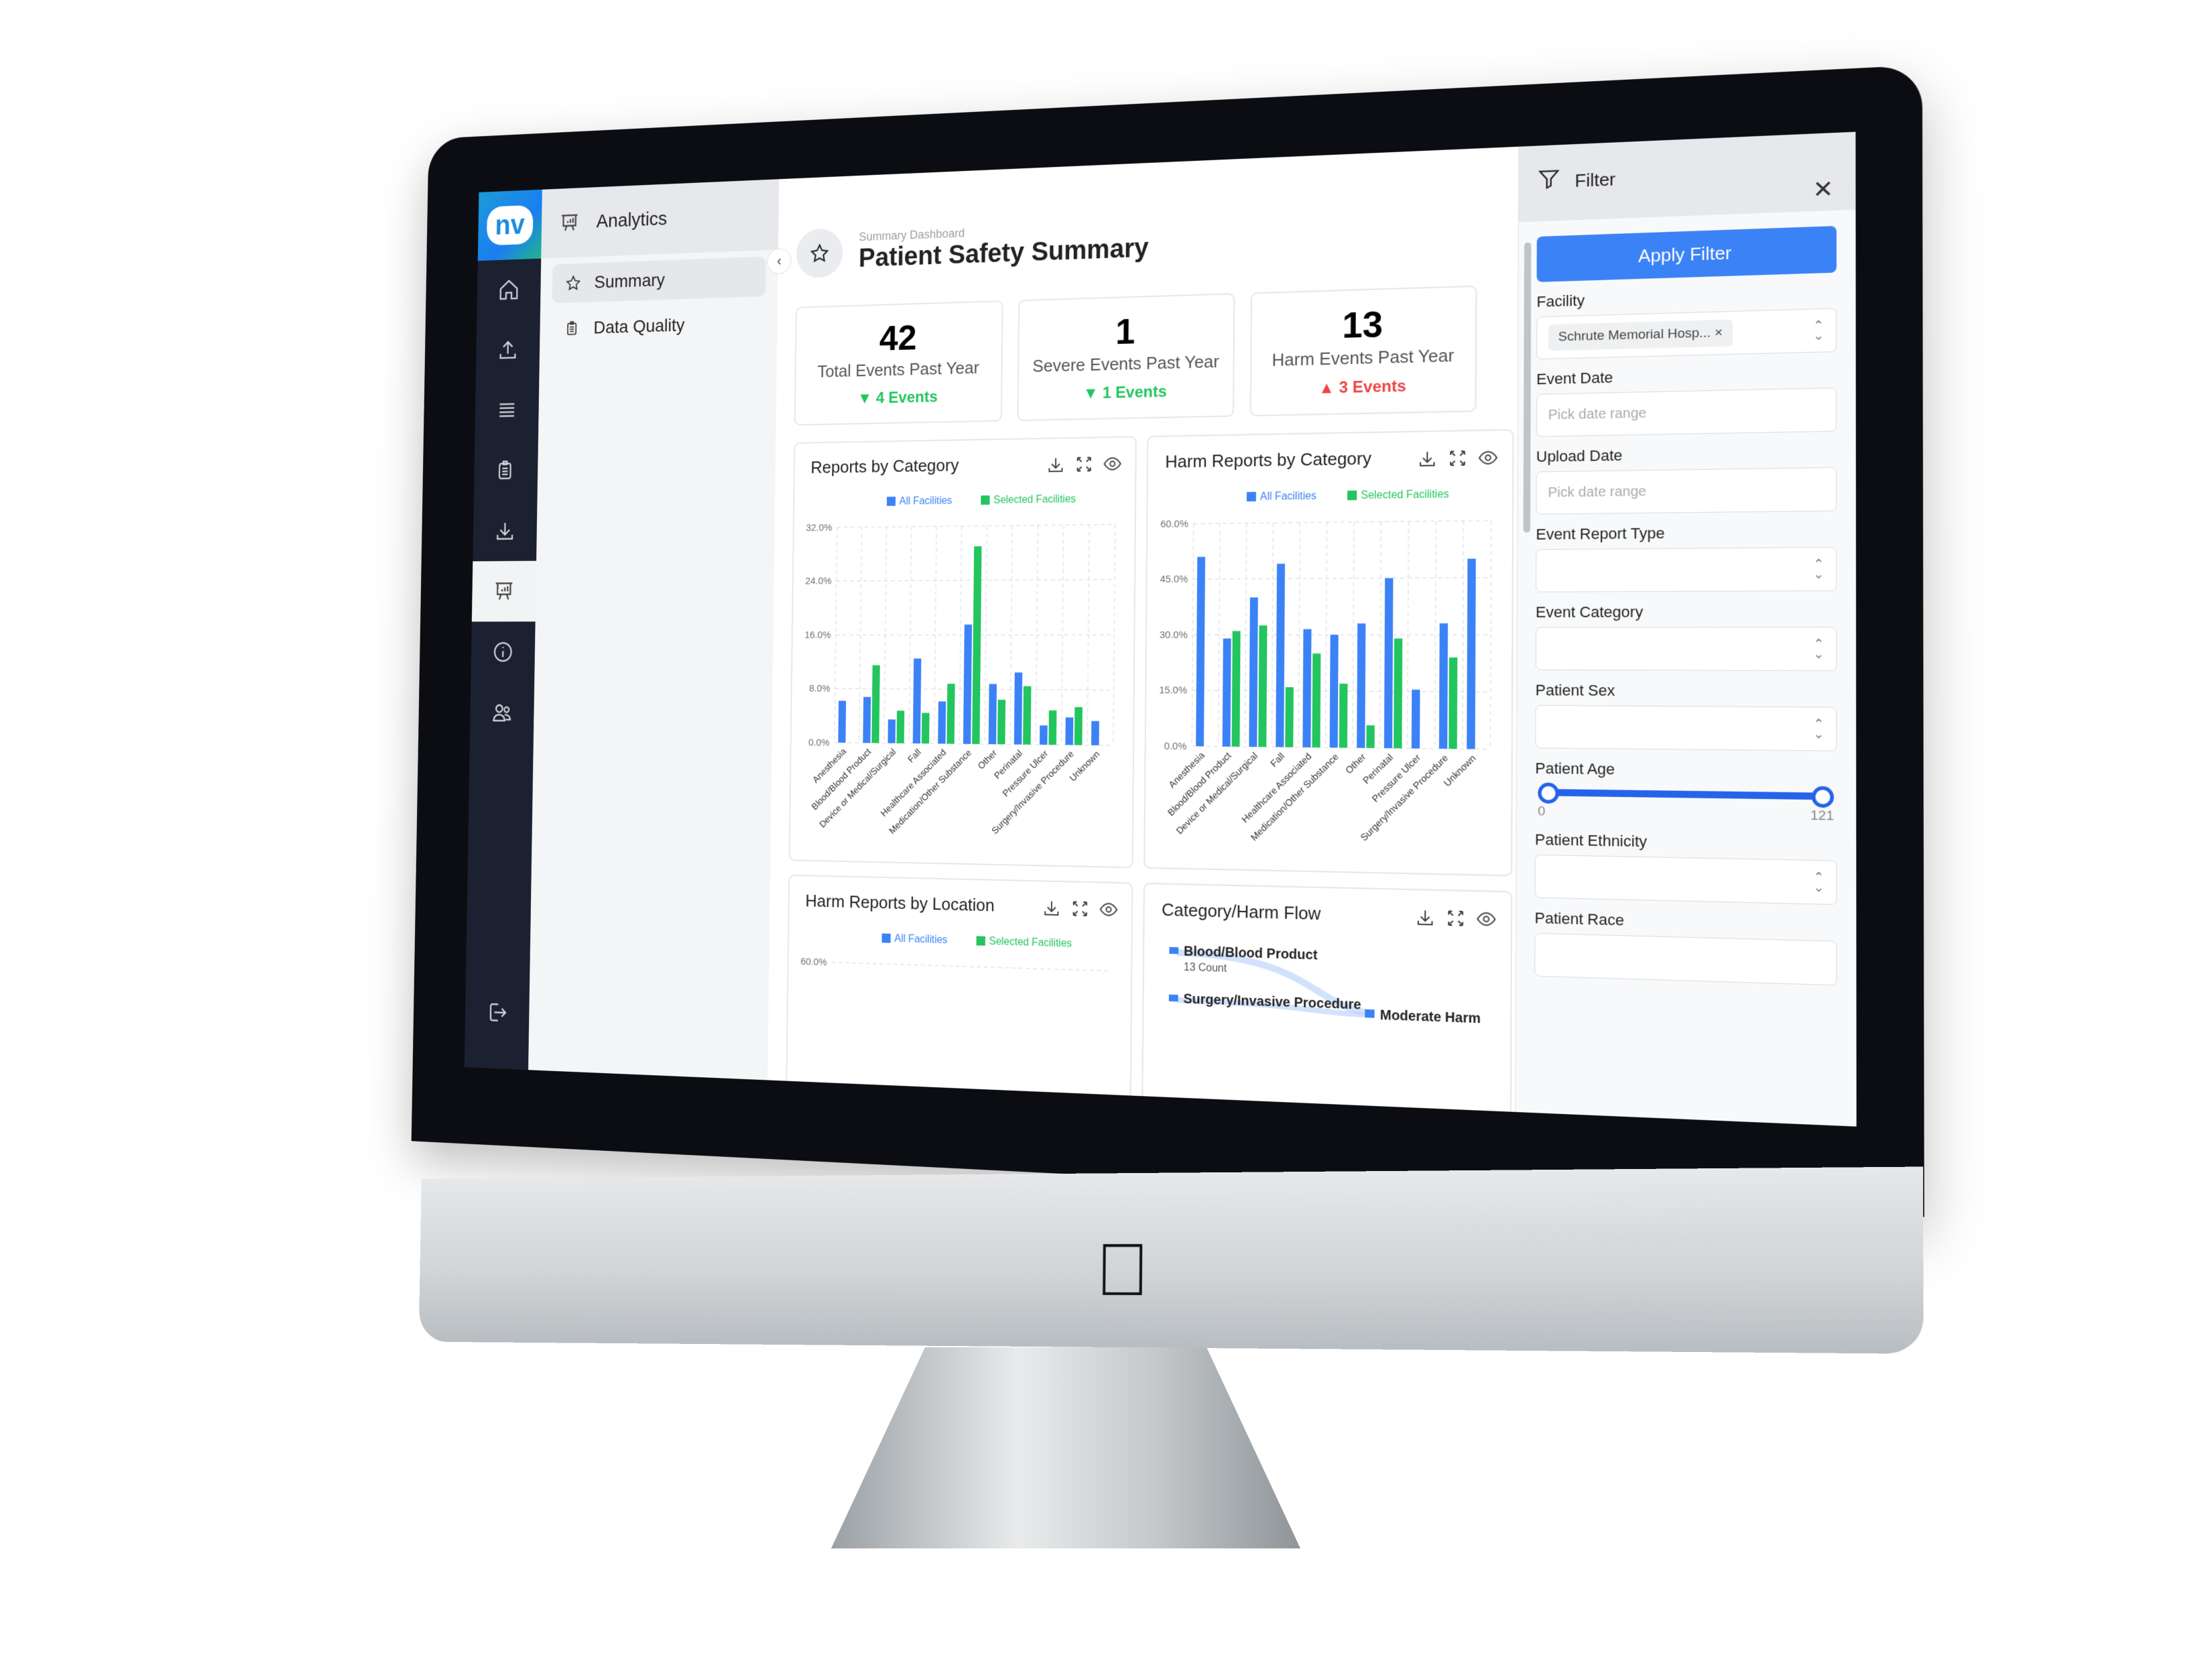 Image resolution: width=2212 pixels, height=1659 pixels. What do you see at coordinates (1527, 387) in the screenshot?
I see `filter-scrollbar` at bounding box center [1527, 387].